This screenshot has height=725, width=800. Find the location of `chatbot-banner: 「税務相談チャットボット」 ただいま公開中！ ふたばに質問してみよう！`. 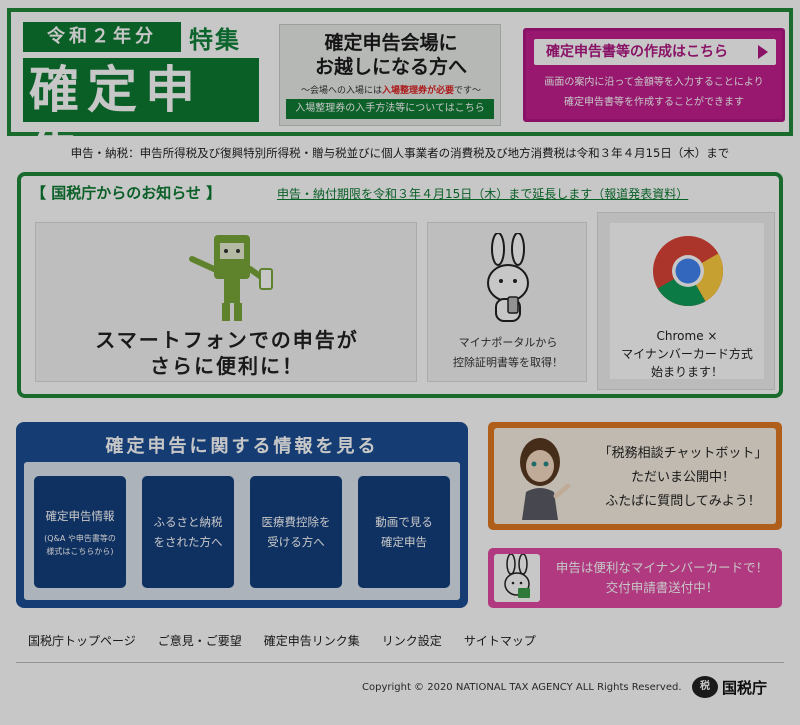

chatbot-banner: 「税務相談チャットボット」 ただいま公開中！ ふたばに質問してみよう！ is located at coordinates (635, 476).